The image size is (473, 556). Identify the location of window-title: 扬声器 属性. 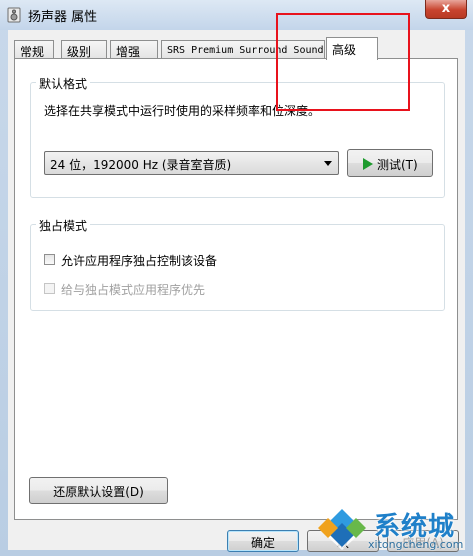
(63, 17).